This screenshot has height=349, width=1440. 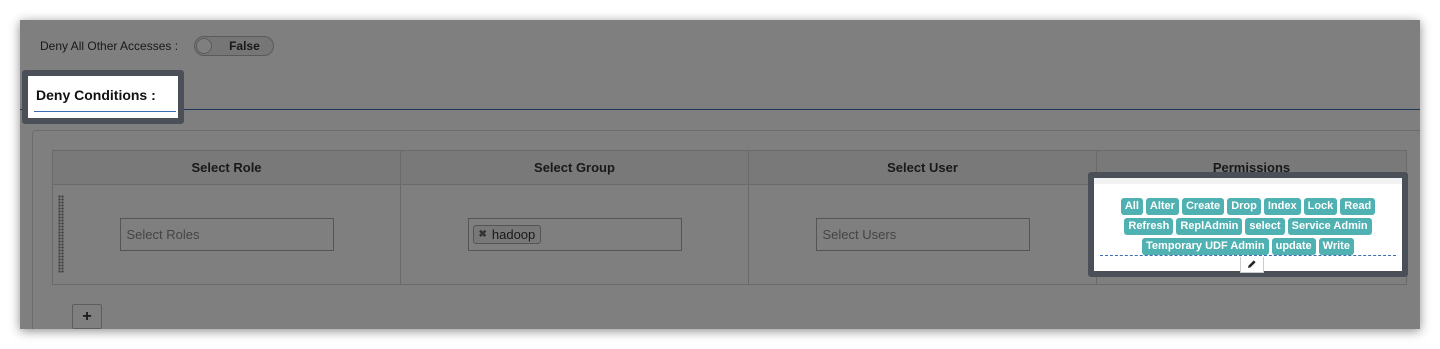 I want to click on deny-all-label: Deny All Other Accesses :, so click(x=109, y=46).